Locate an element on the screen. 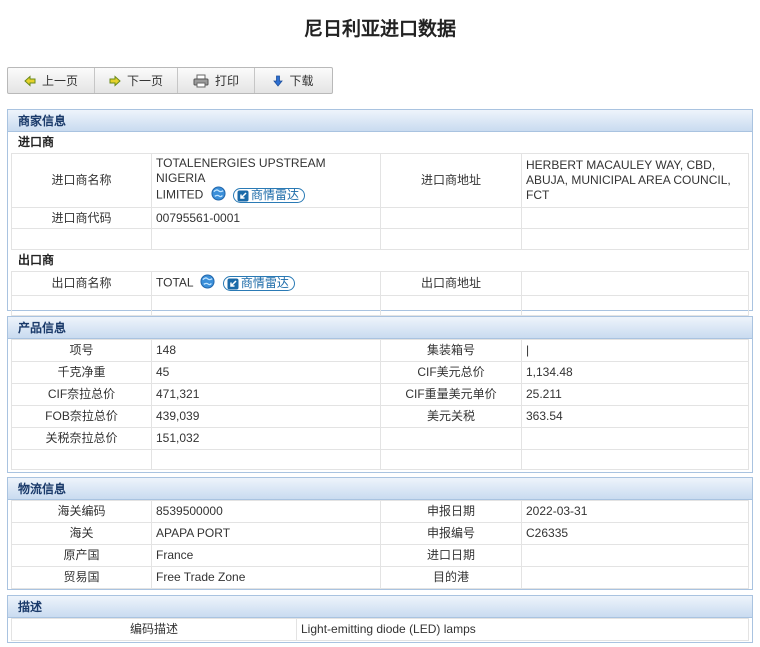 This screenshot has width=760, height=647. exporter-subheader: 出口商 is located at coordinates (36, 260).